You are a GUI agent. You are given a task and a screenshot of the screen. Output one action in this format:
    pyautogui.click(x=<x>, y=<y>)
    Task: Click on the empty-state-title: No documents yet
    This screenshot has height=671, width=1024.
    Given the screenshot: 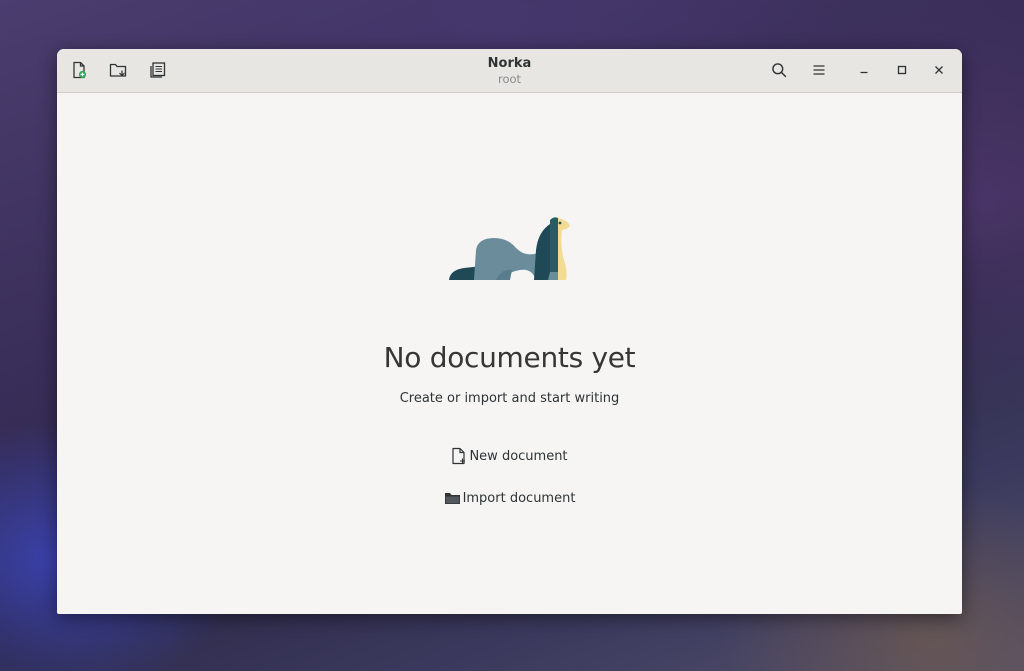 What is the action you would take?
    pyautogui.click(x=509, y=357)
    